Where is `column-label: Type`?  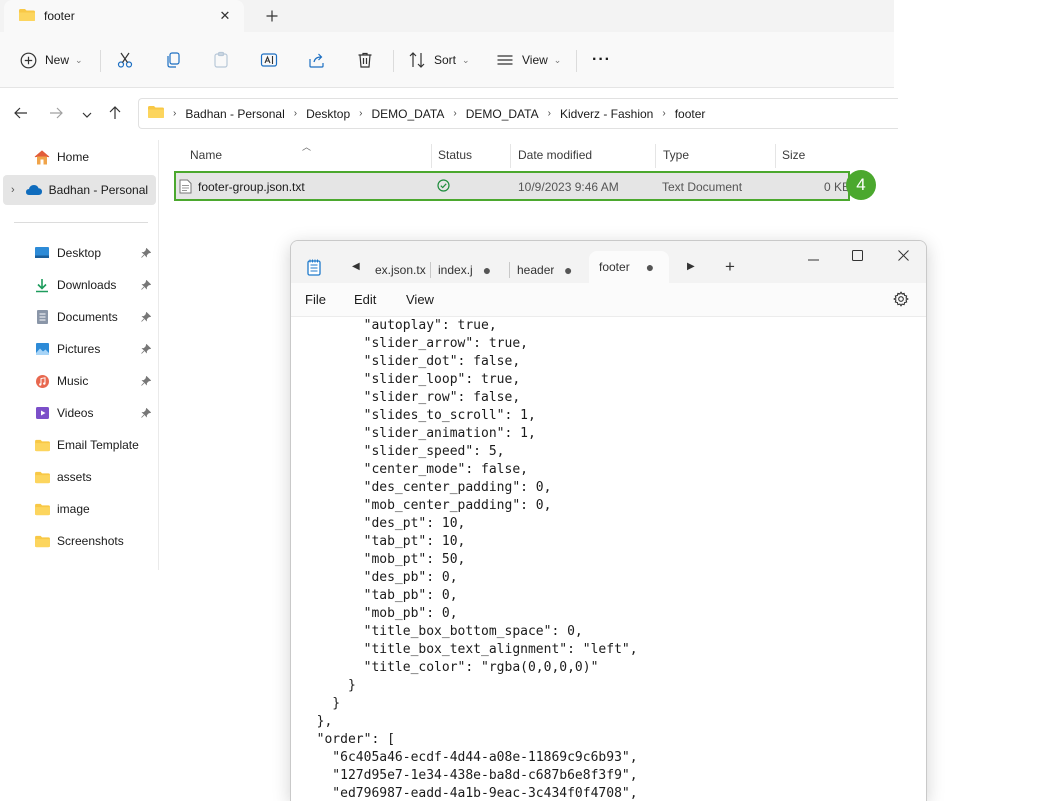 column-label: Type is located at coordinates (676, 155).